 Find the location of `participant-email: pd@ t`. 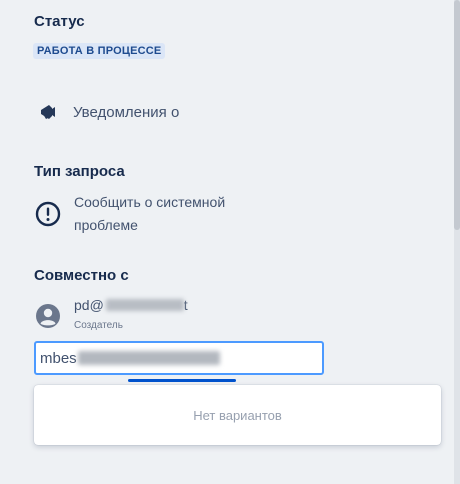

participant-email: pd@ t is located at coordinates (131, 305).